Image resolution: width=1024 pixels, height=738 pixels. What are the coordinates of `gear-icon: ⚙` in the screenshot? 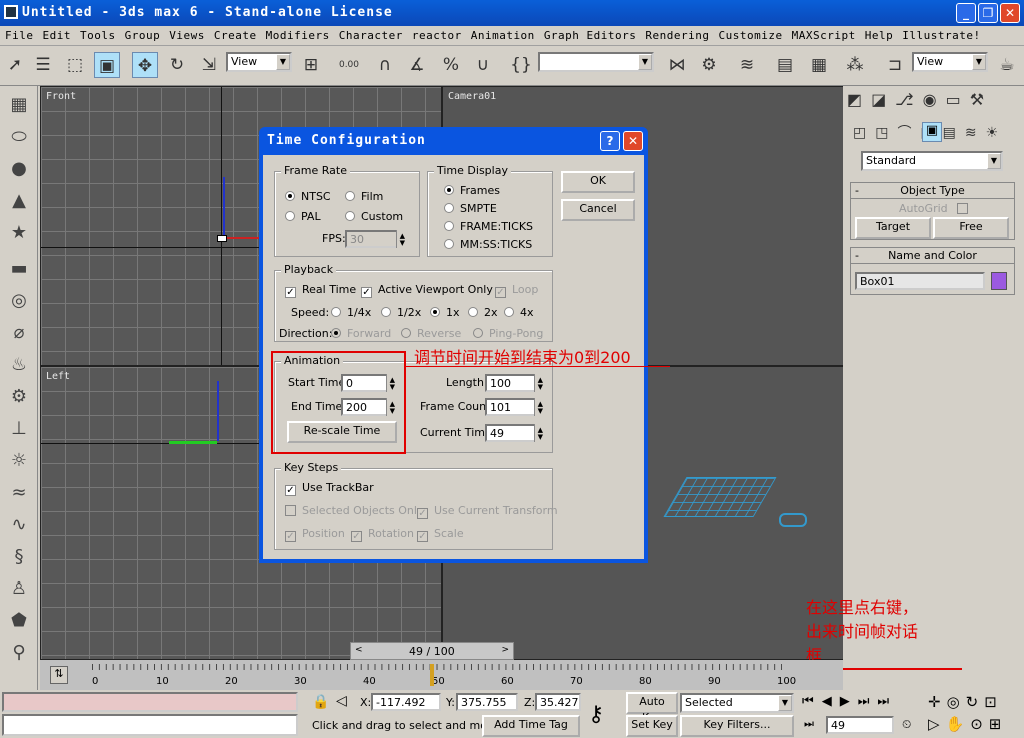 It's located at (19, 399).